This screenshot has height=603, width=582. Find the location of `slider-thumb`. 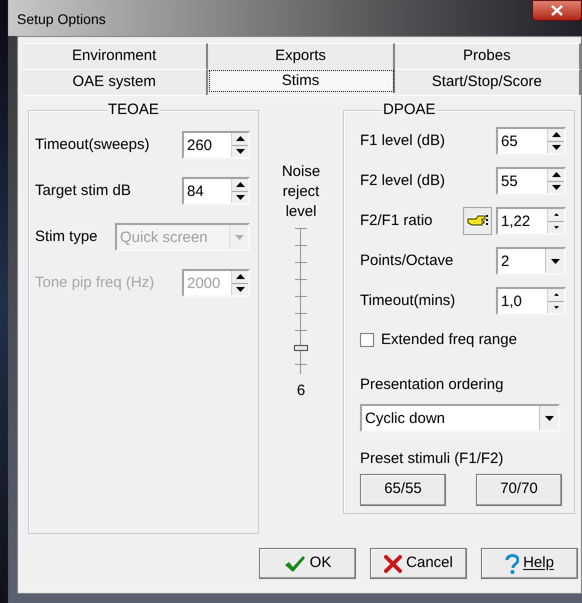

slider-thumb is located at coordinates (301, 347).